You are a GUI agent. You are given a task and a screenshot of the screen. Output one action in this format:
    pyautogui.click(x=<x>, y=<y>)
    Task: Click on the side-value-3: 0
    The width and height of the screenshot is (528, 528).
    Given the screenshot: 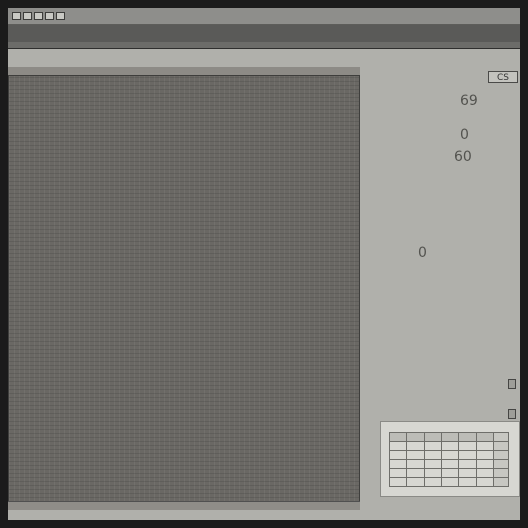 What is the action you would take?
    pyautogui.click(x=464, y=135)
    